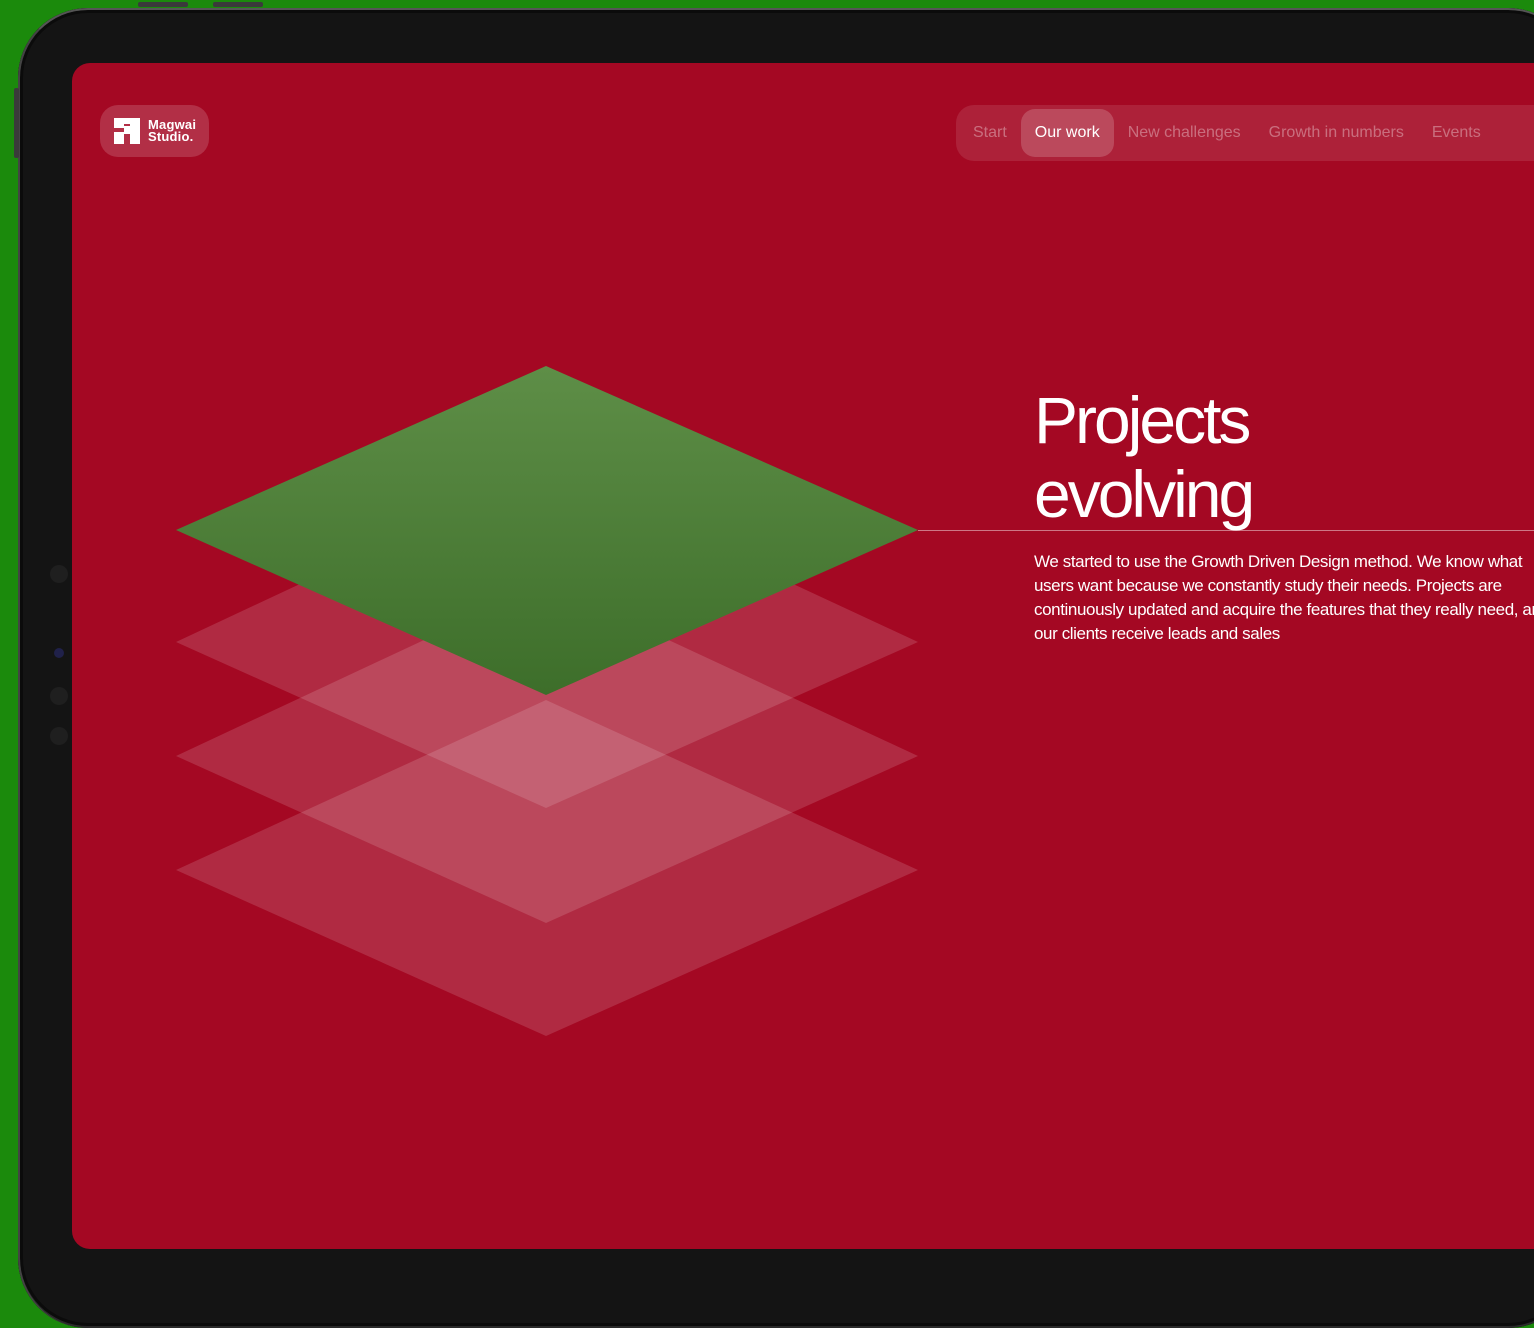  What do you see at coordinates (1142, 420) in the screenshot?
I see `page-title-line-1: Projects` at bounding box center [1142, 420].